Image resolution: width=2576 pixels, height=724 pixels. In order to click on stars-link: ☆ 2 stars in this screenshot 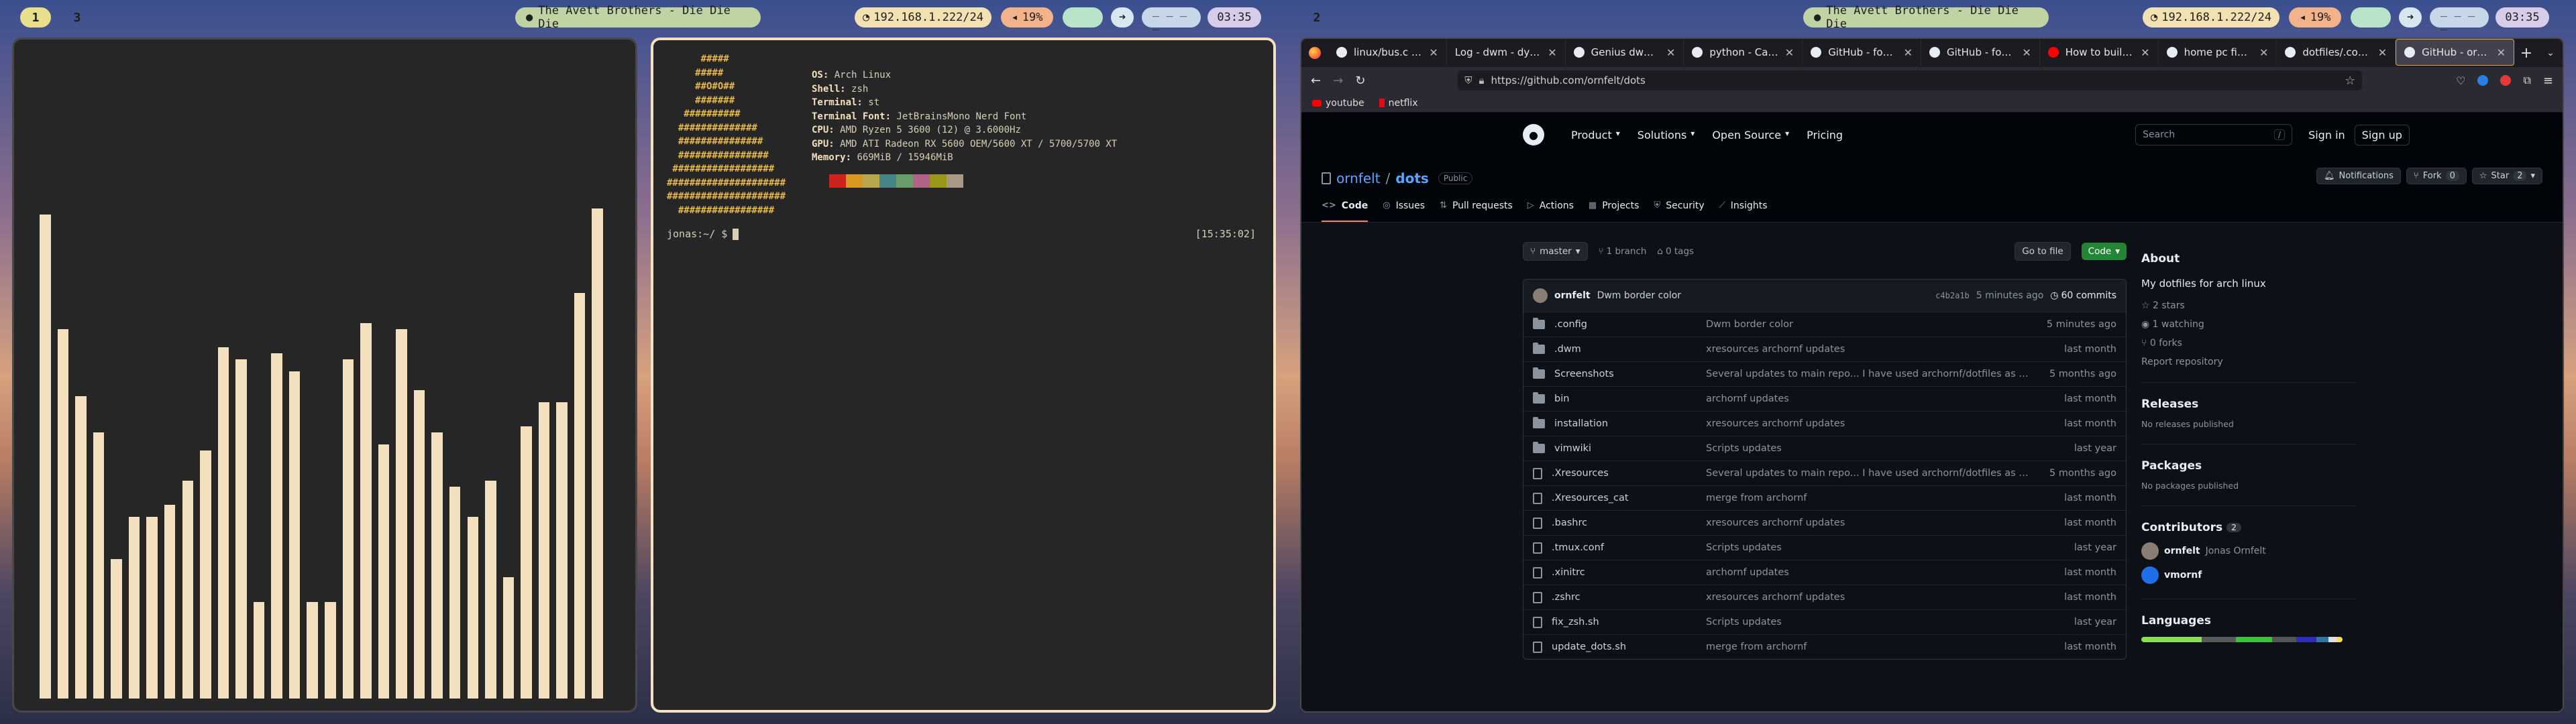, I will do `click(2248, 305)`.